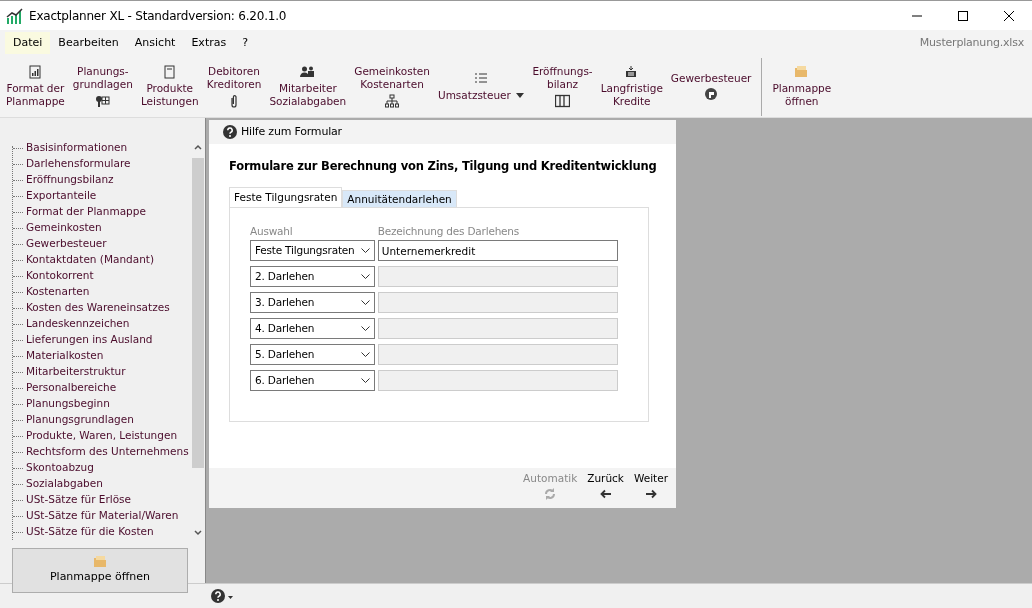 Image resolution: width=1032 pixels, height=608 pixels. I want to click on list-icon, so click(481, 78).